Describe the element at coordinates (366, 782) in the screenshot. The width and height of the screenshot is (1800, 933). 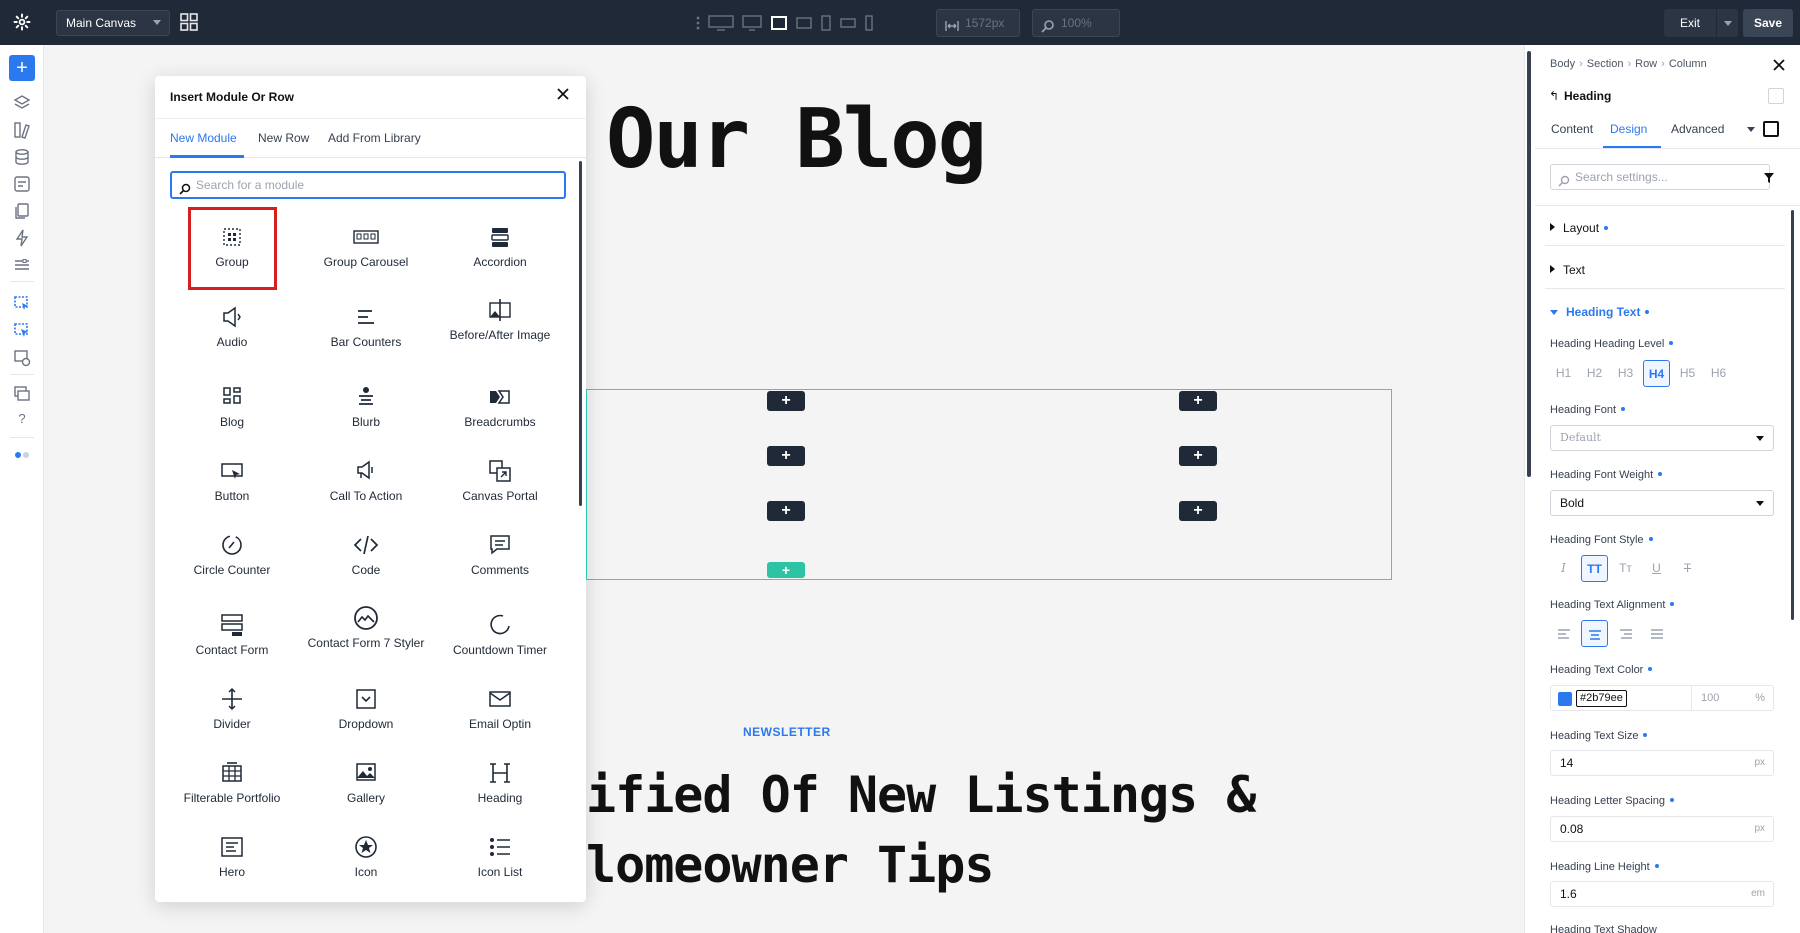
I see `module-gallery: Gallery` at that location.